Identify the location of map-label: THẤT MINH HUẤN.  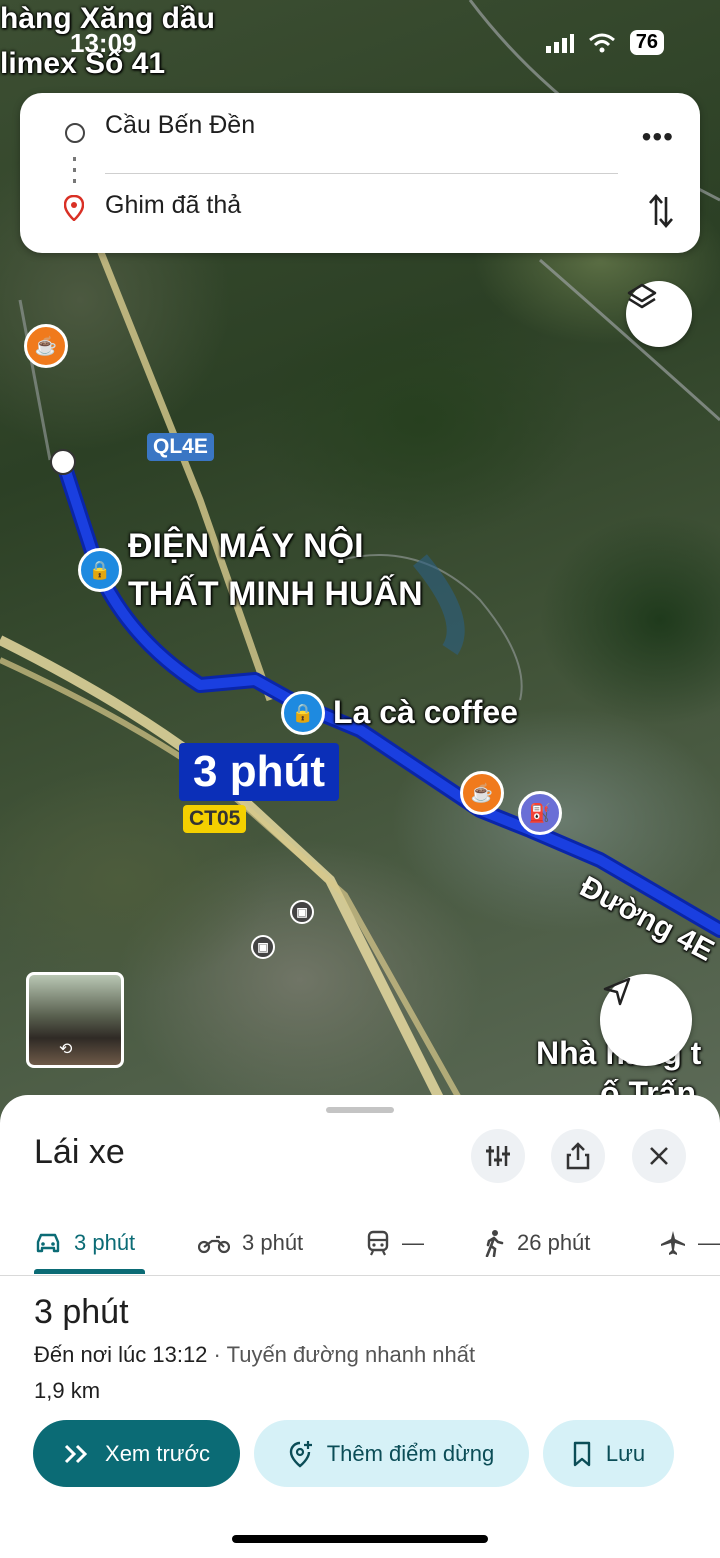
(275, 594).